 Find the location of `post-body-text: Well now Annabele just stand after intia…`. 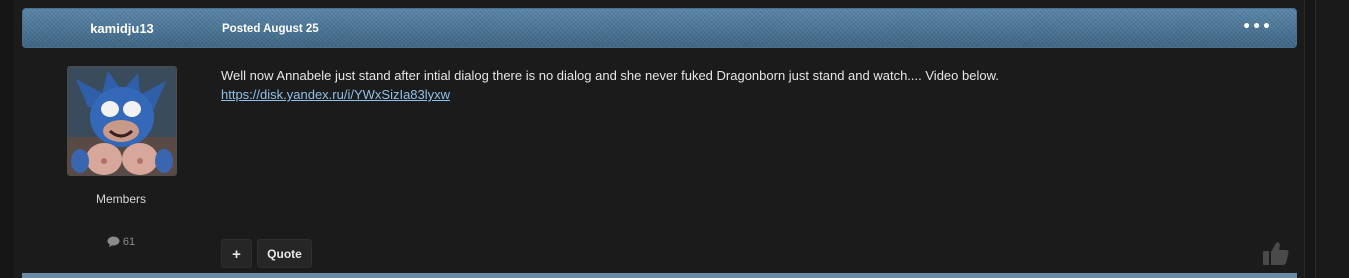

post-body-text: Well now Annabele just stand after intia… is located at coordinates (610, 75).